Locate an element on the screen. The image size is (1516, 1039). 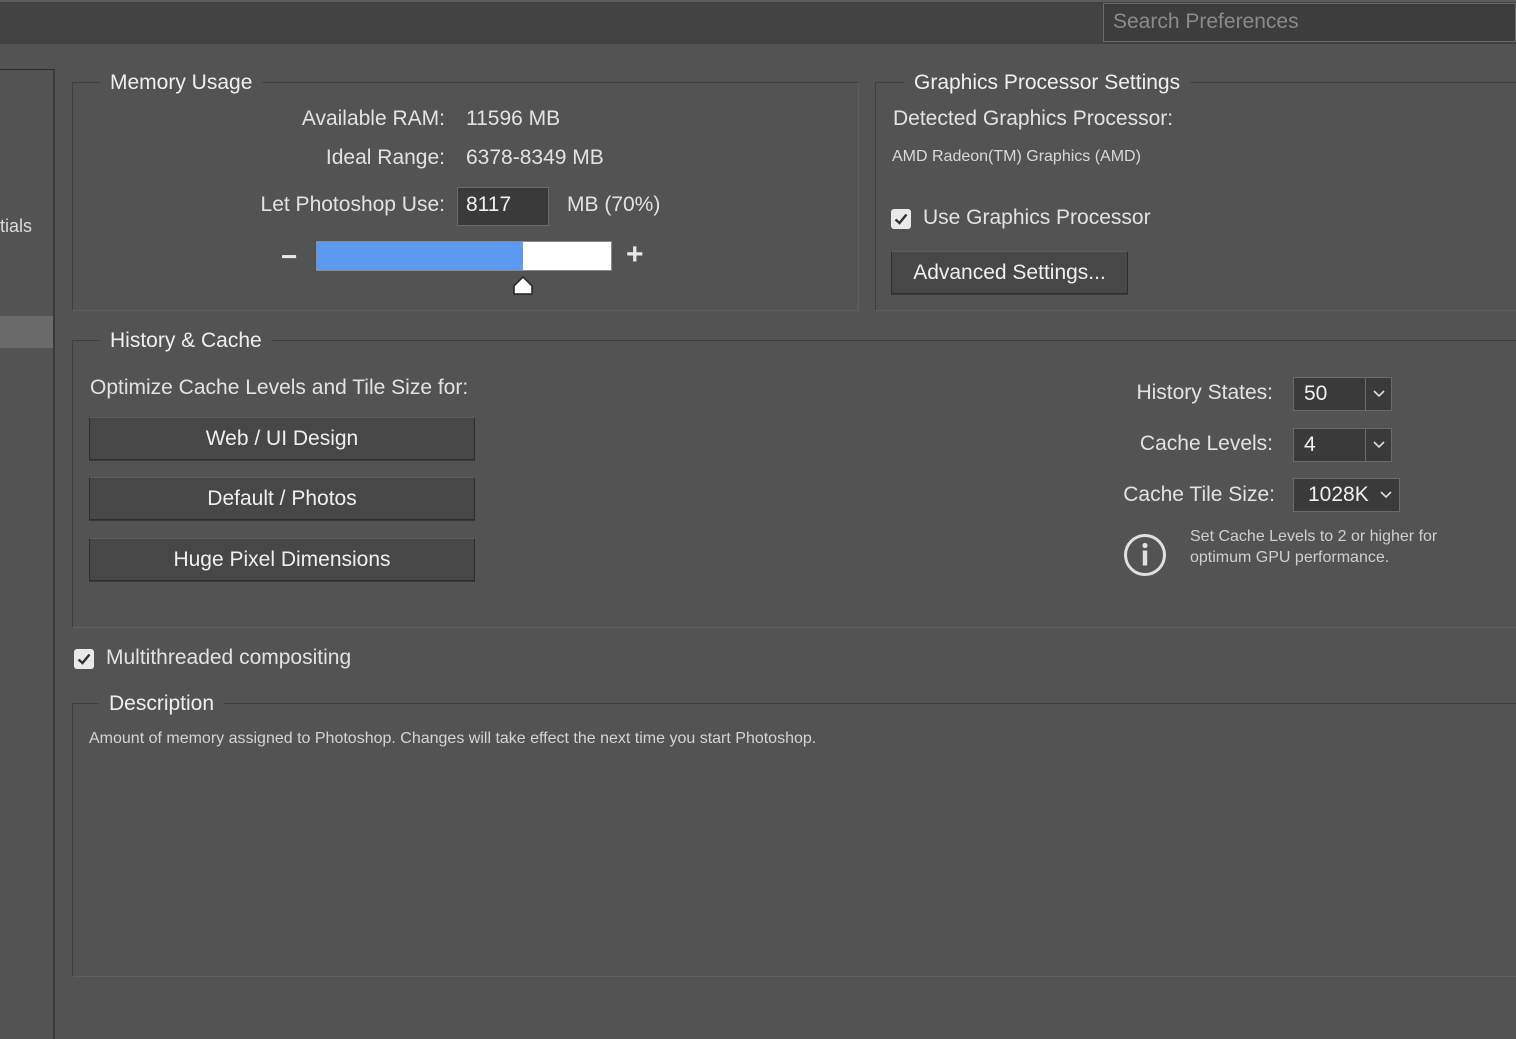
cache-info-line-2: optimum GPU performance. is located at coordinates (1290, 557).